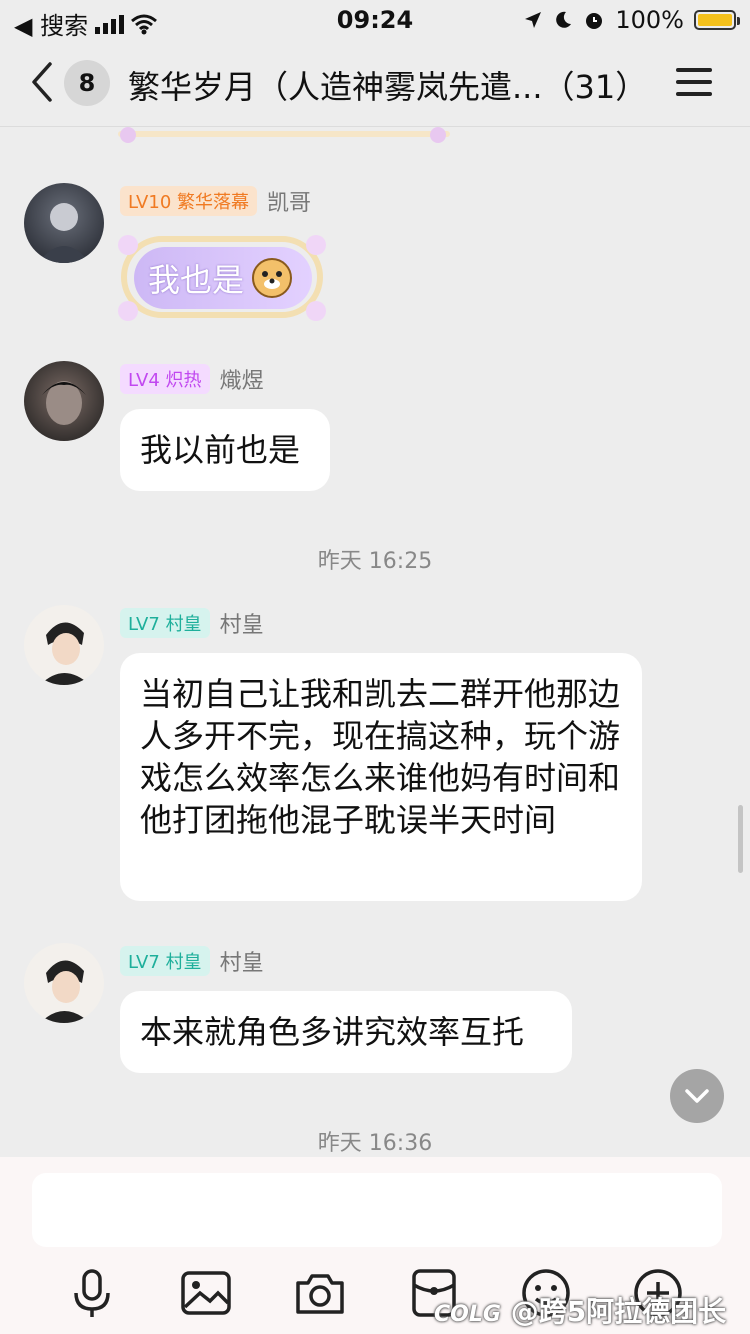 The height and width of the screenshot is (1334, 750). What do you see at coordinates (289, 201) in the screenshot?
I see `sender-name: 凯哥` at bounding box center [289, 201].